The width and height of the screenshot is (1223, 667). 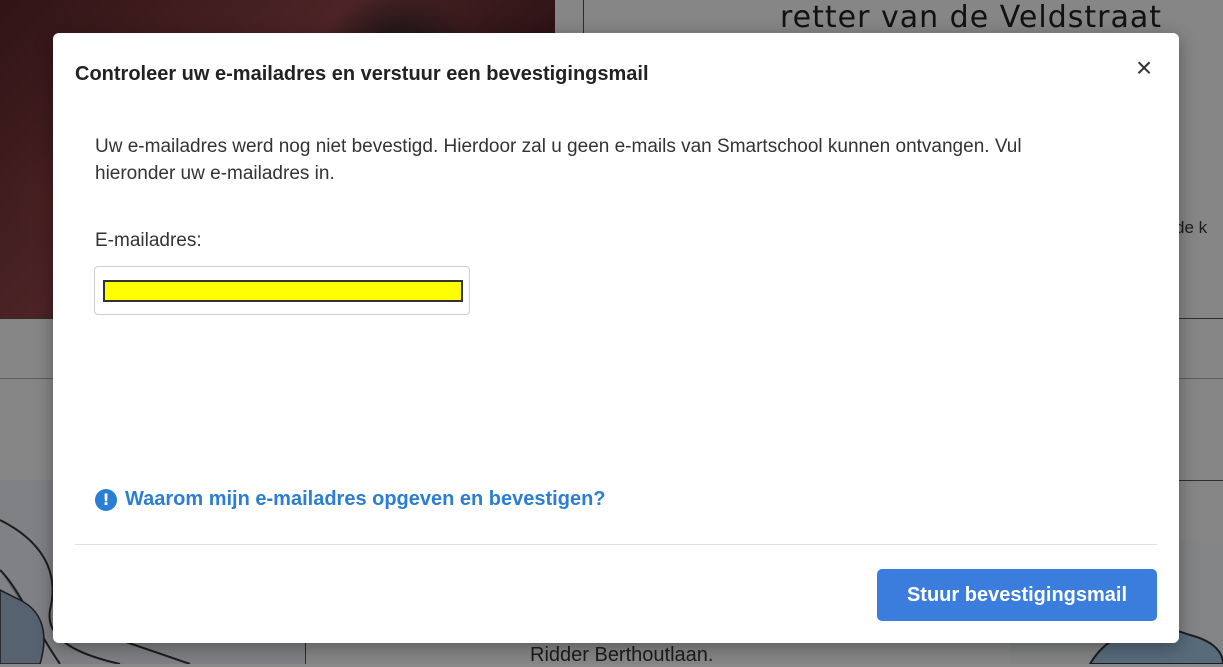 I want to click on send-confirmation-button: Stuur bevestigingsmail, so click(x=1017, y=595).